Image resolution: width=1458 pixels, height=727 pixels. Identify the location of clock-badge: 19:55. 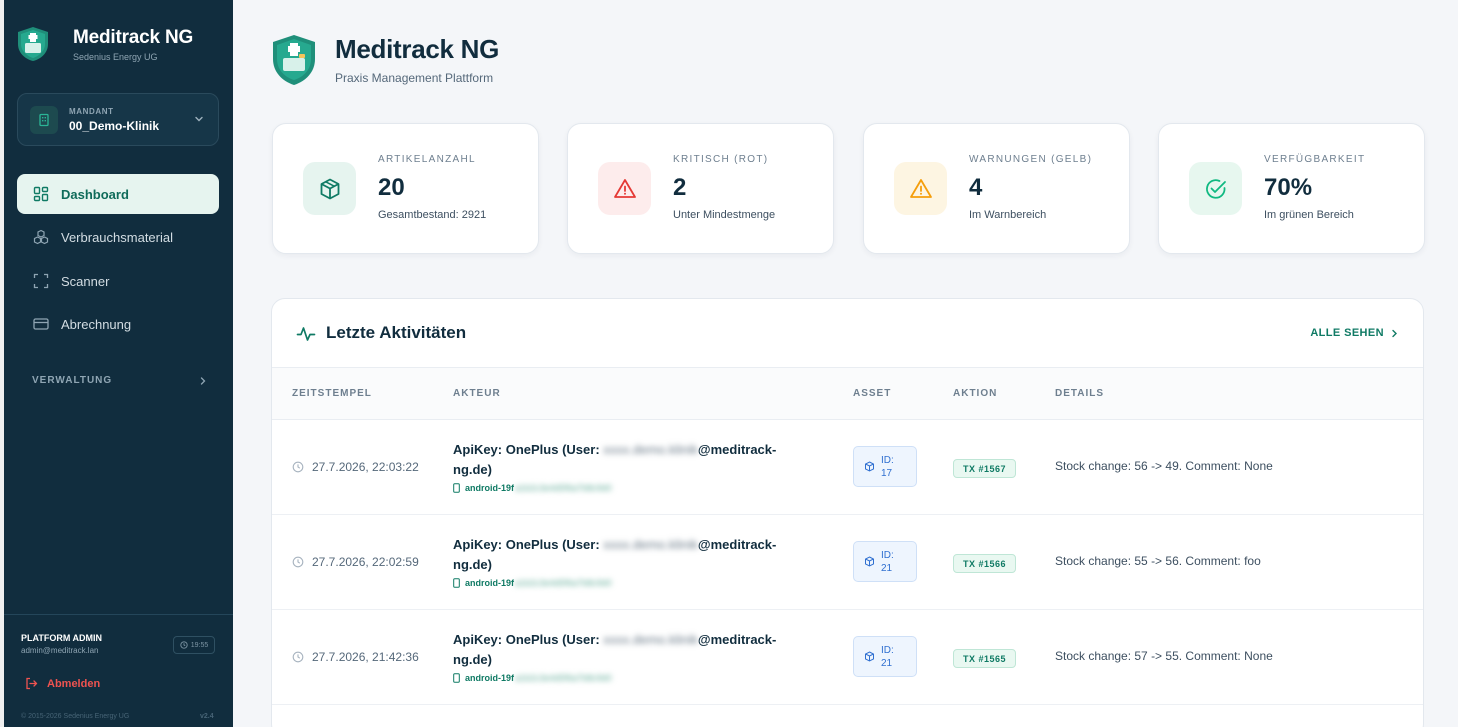
(194, 645).